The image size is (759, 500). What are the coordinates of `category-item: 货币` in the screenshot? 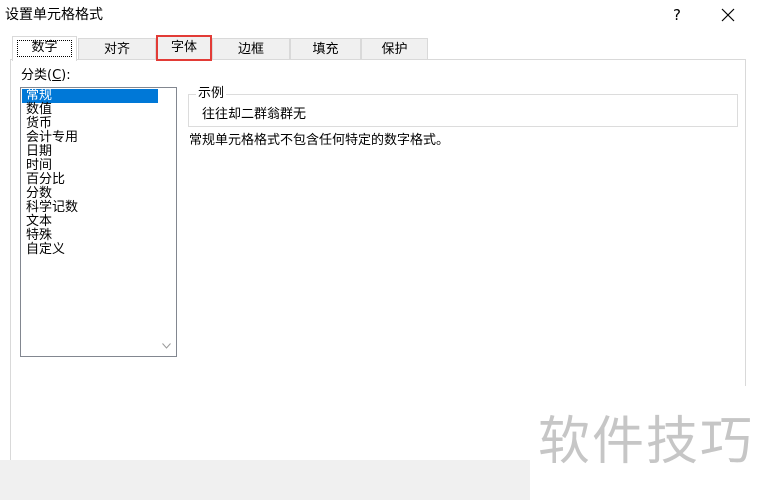 It's located at (90, 124).